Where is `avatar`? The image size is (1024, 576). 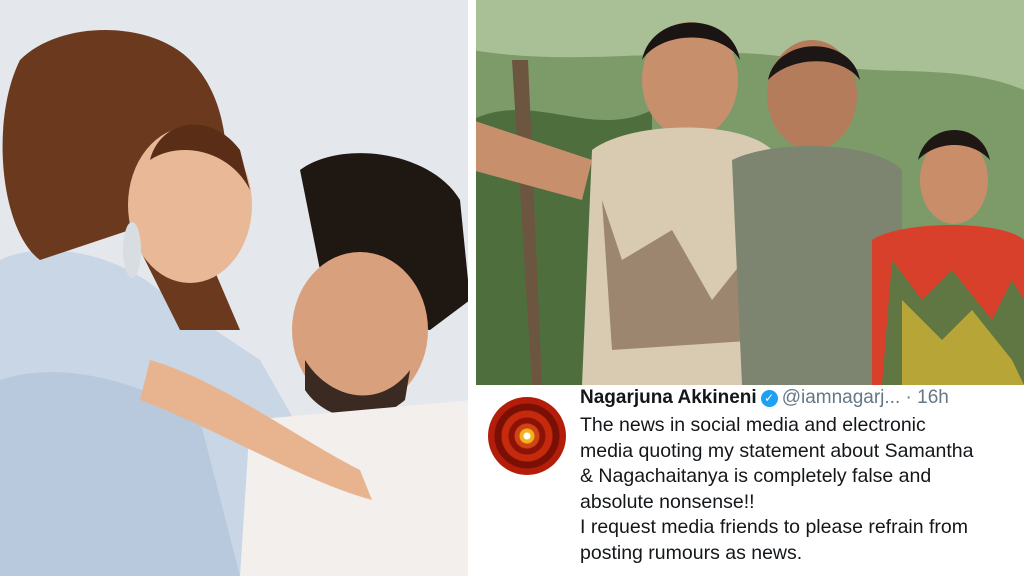 avatar is located at coordinates (527, 436).